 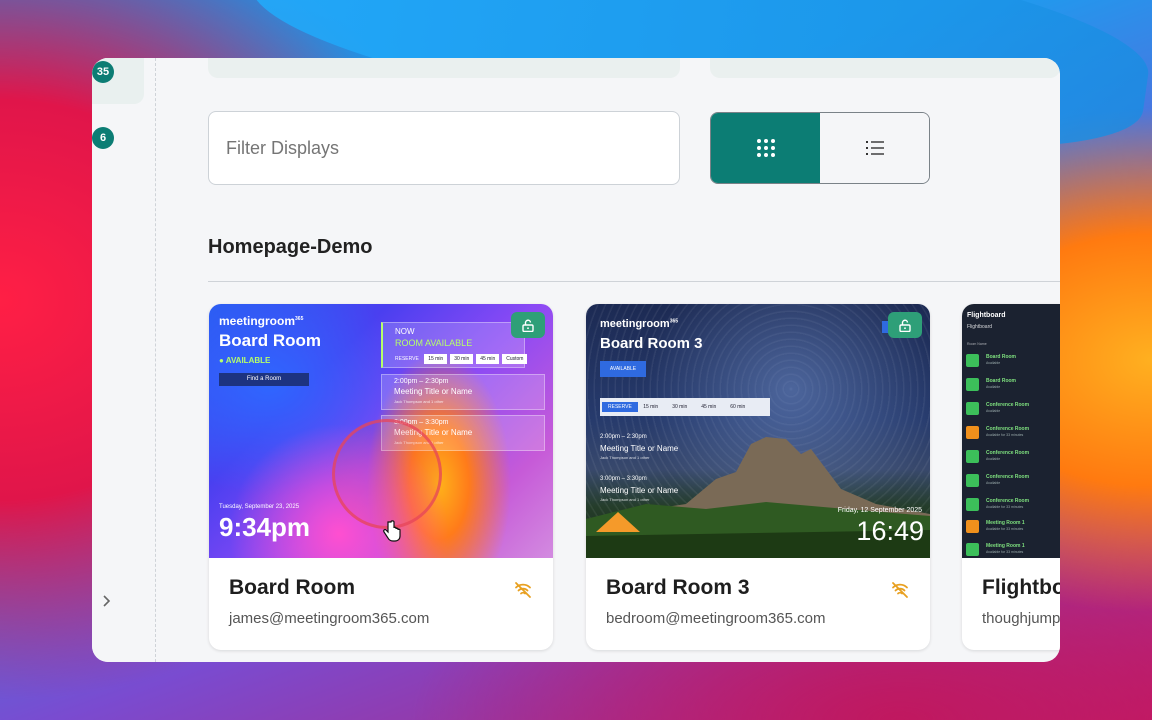 What do you see at coordinates (392, 531) in the screenshot?
I see `hand-cursor-icon` at bounding box center [392, 531].